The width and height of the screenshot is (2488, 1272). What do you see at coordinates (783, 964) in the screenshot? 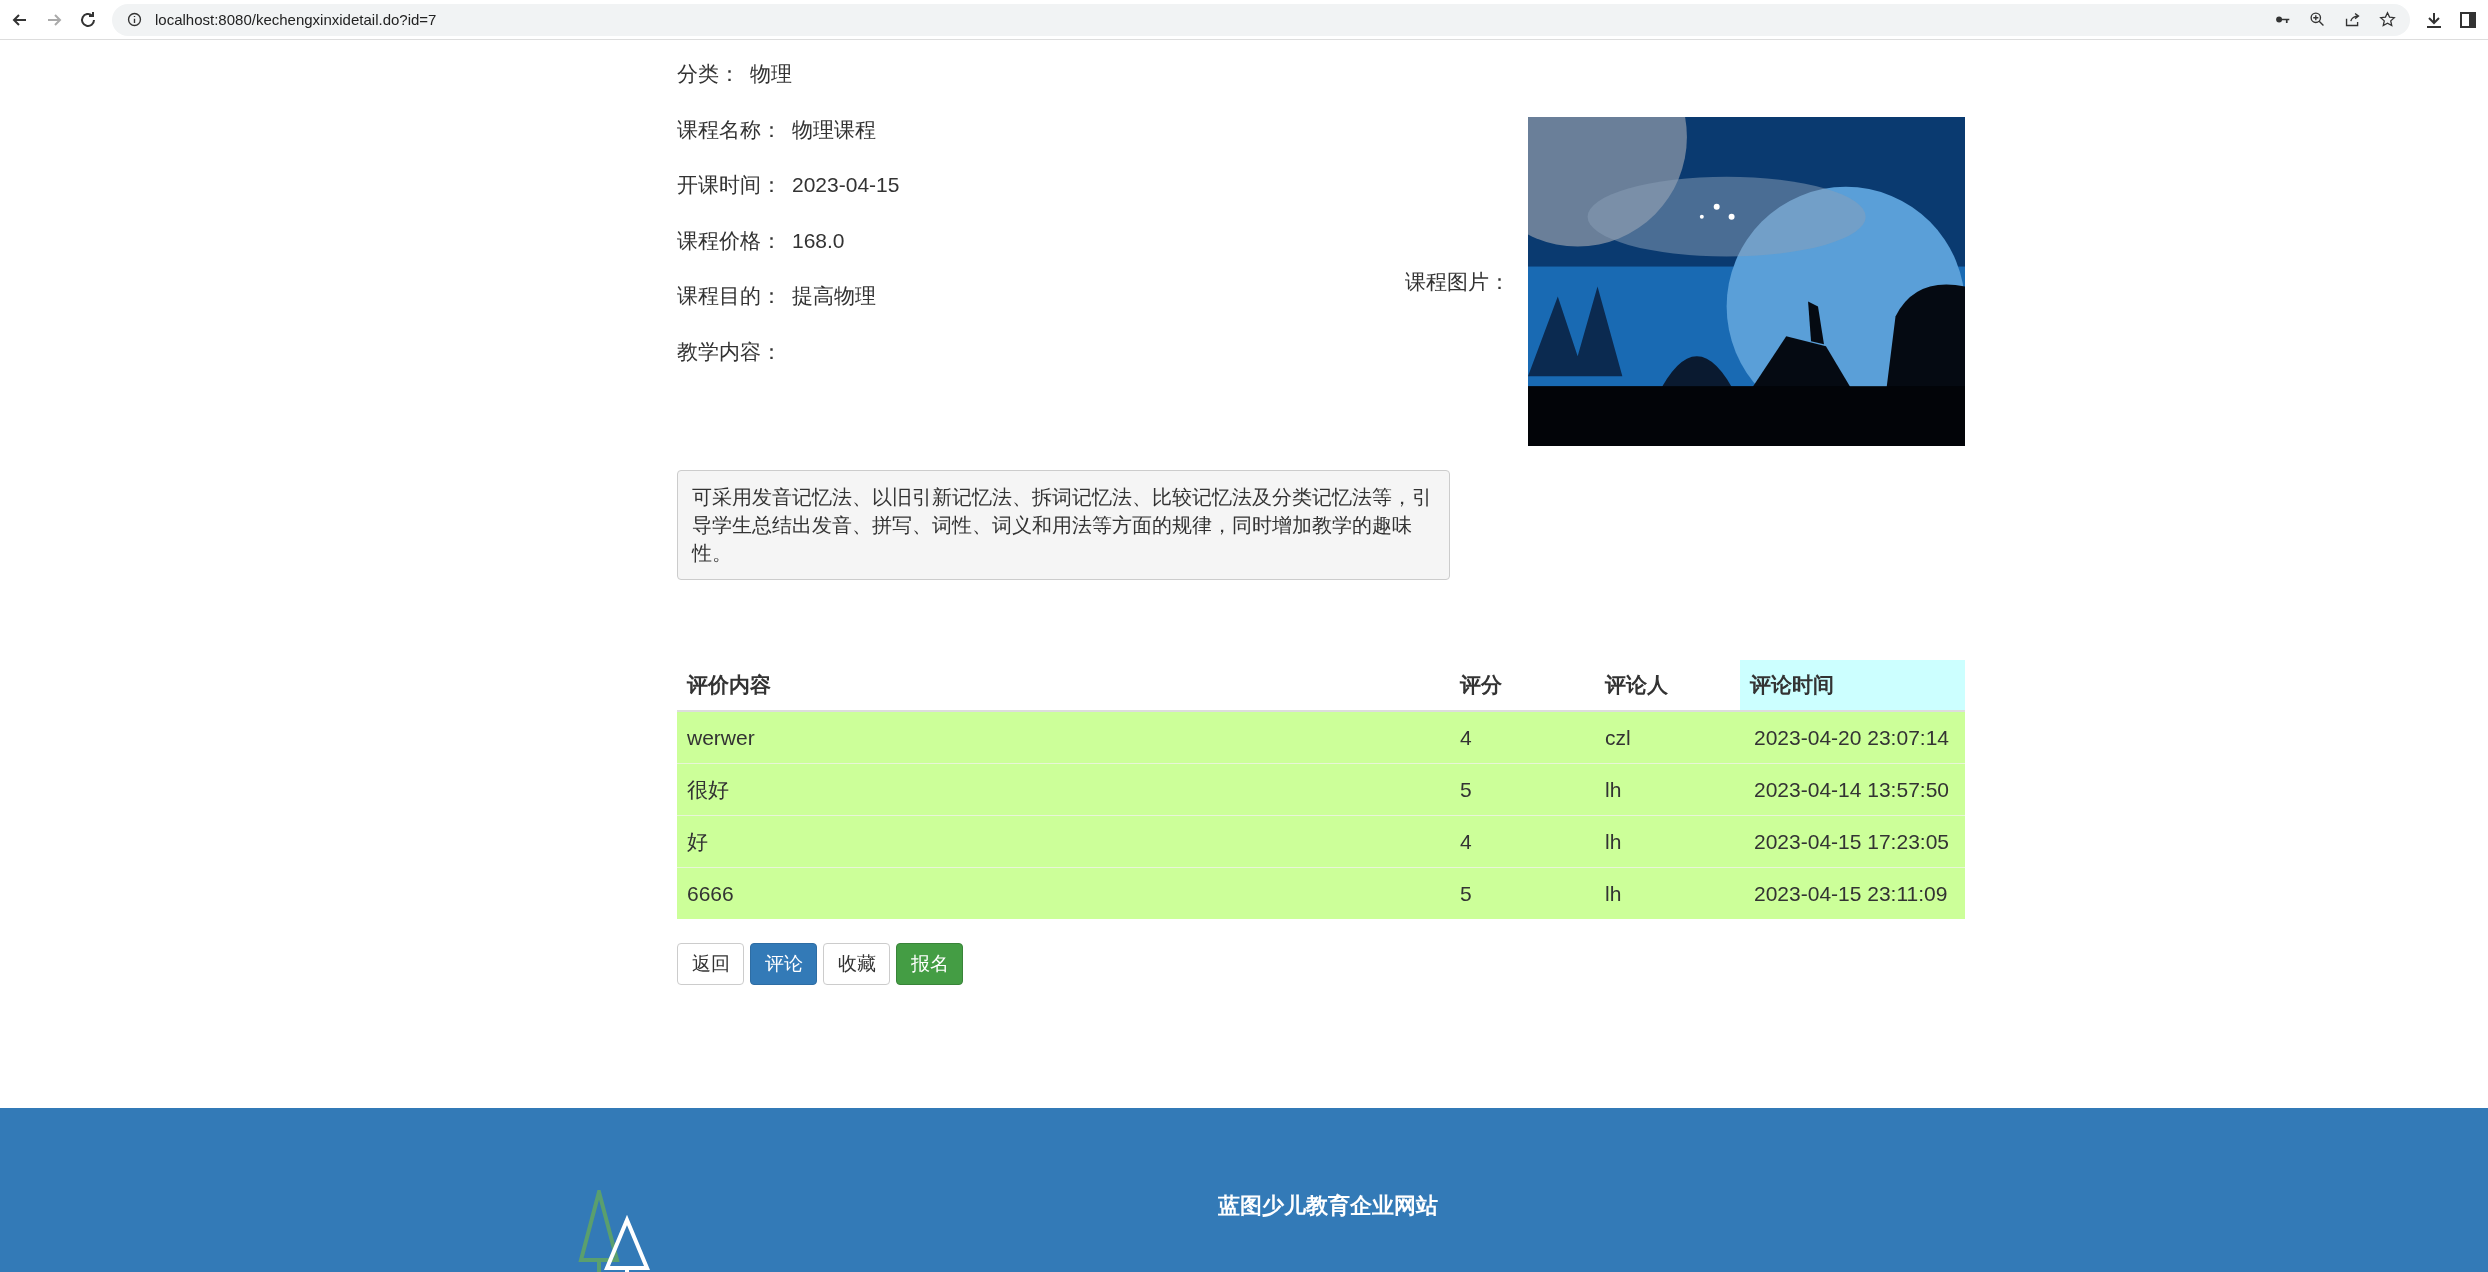
I see `action-button: 评论` at bounding box center [783, 964].